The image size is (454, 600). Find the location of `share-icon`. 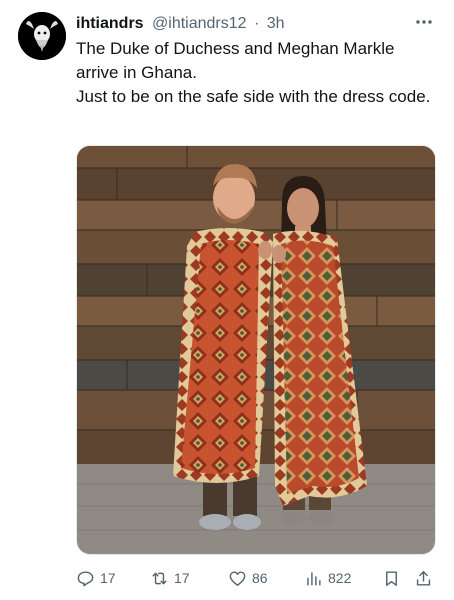

share-icon is located at coordinates (423, 578).